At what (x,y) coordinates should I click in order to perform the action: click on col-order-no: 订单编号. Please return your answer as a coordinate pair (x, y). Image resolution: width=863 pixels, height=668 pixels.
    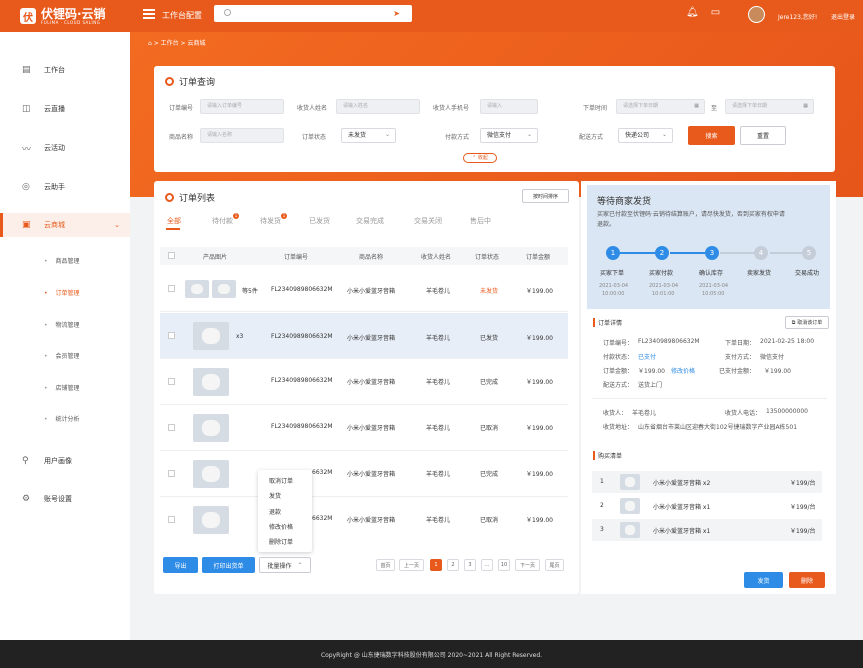
    Looking at the image, I should click on (296, 257).